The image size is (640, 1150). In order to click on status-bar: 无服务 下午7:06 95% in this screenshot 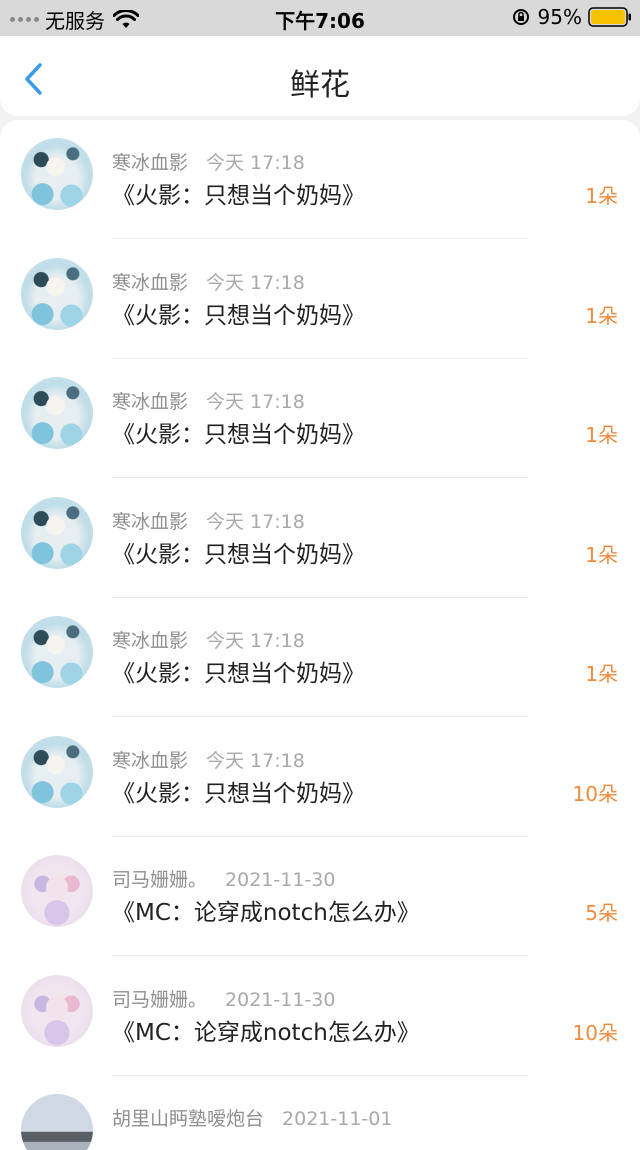, I will do `click(320, 18)`.